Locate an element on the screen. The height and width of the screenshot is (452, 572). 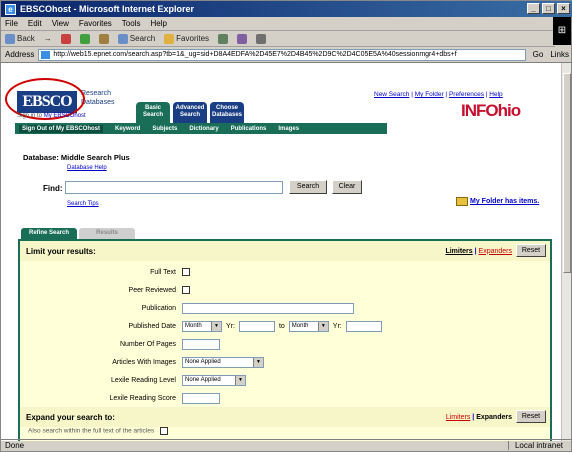
tab-basic-search: Basic Search is located at coordinates (153, 112).